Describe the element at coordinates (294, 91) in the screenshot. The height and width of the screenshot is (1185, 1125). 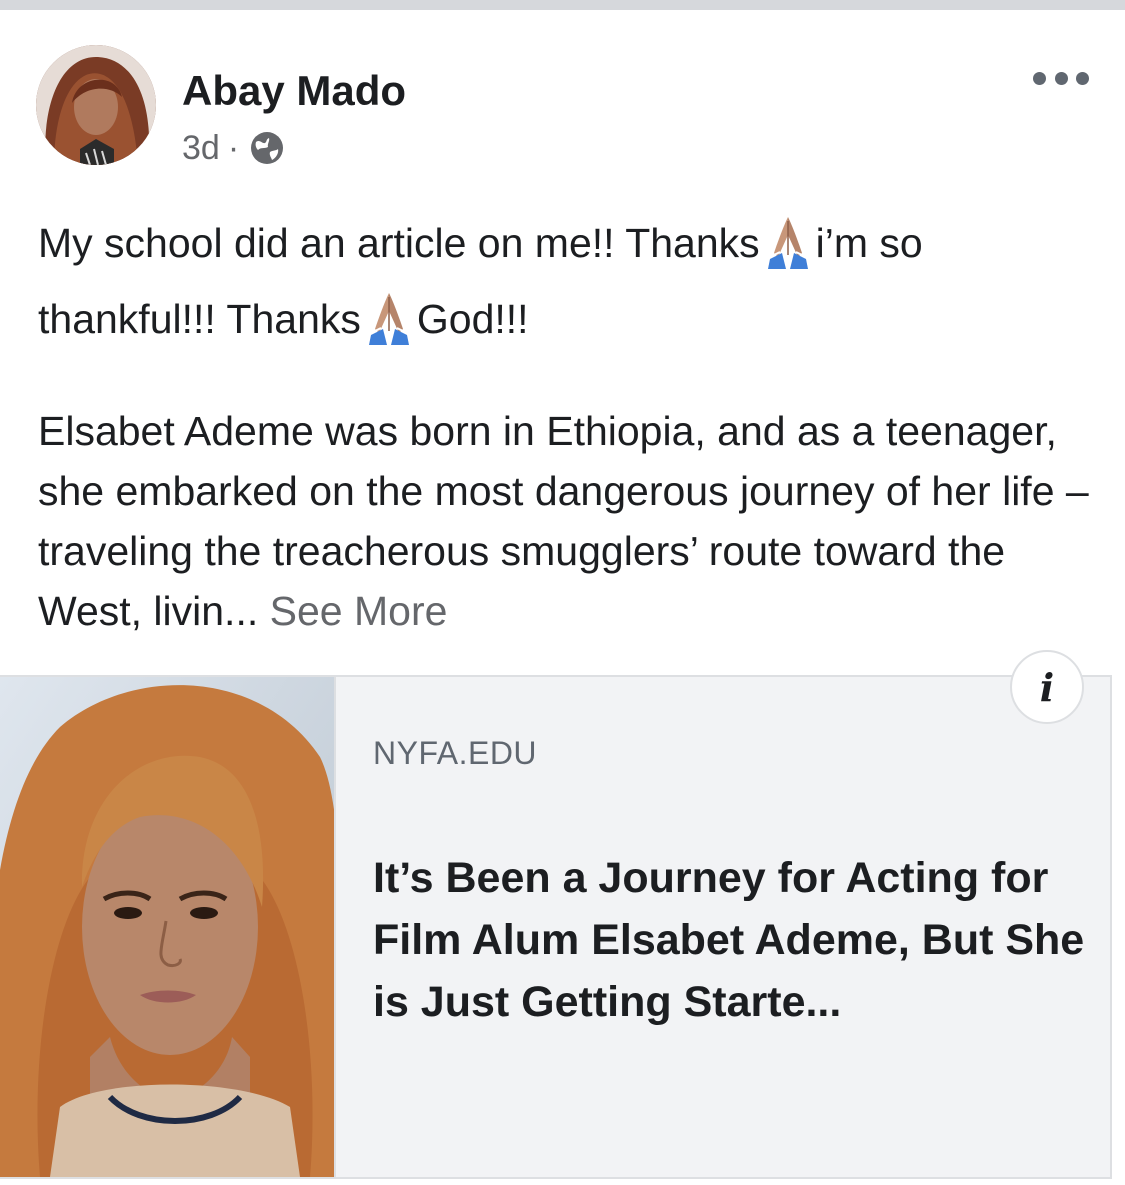
I see `author-name: Abay Mado` at that location.